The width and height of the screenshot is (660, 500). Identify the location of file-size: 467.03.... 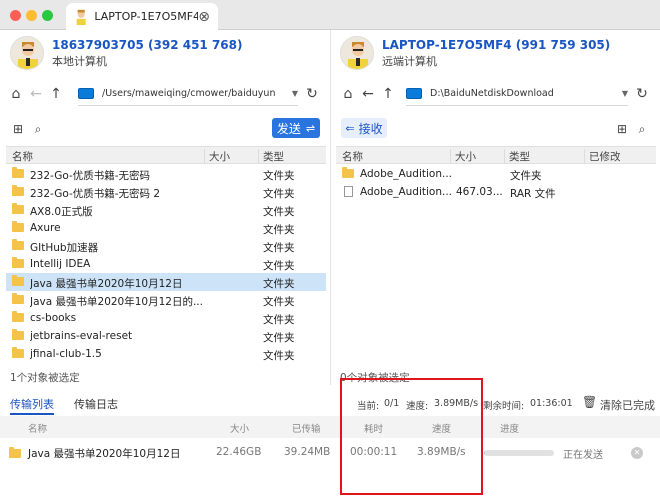
(479, 192).